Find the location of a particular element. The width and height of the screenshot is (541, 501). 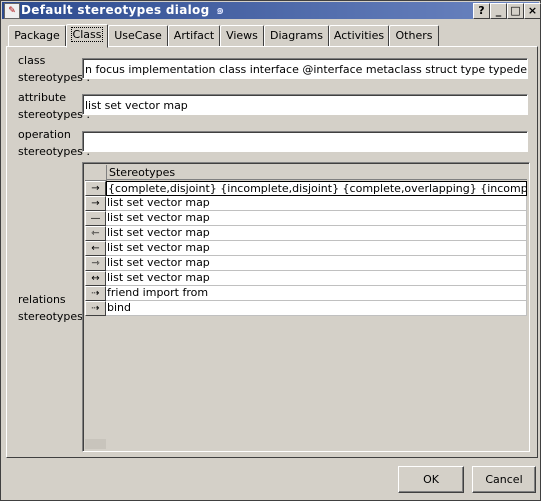

operation-label-line2: stereotypes : is located at coordinates (54, 151).